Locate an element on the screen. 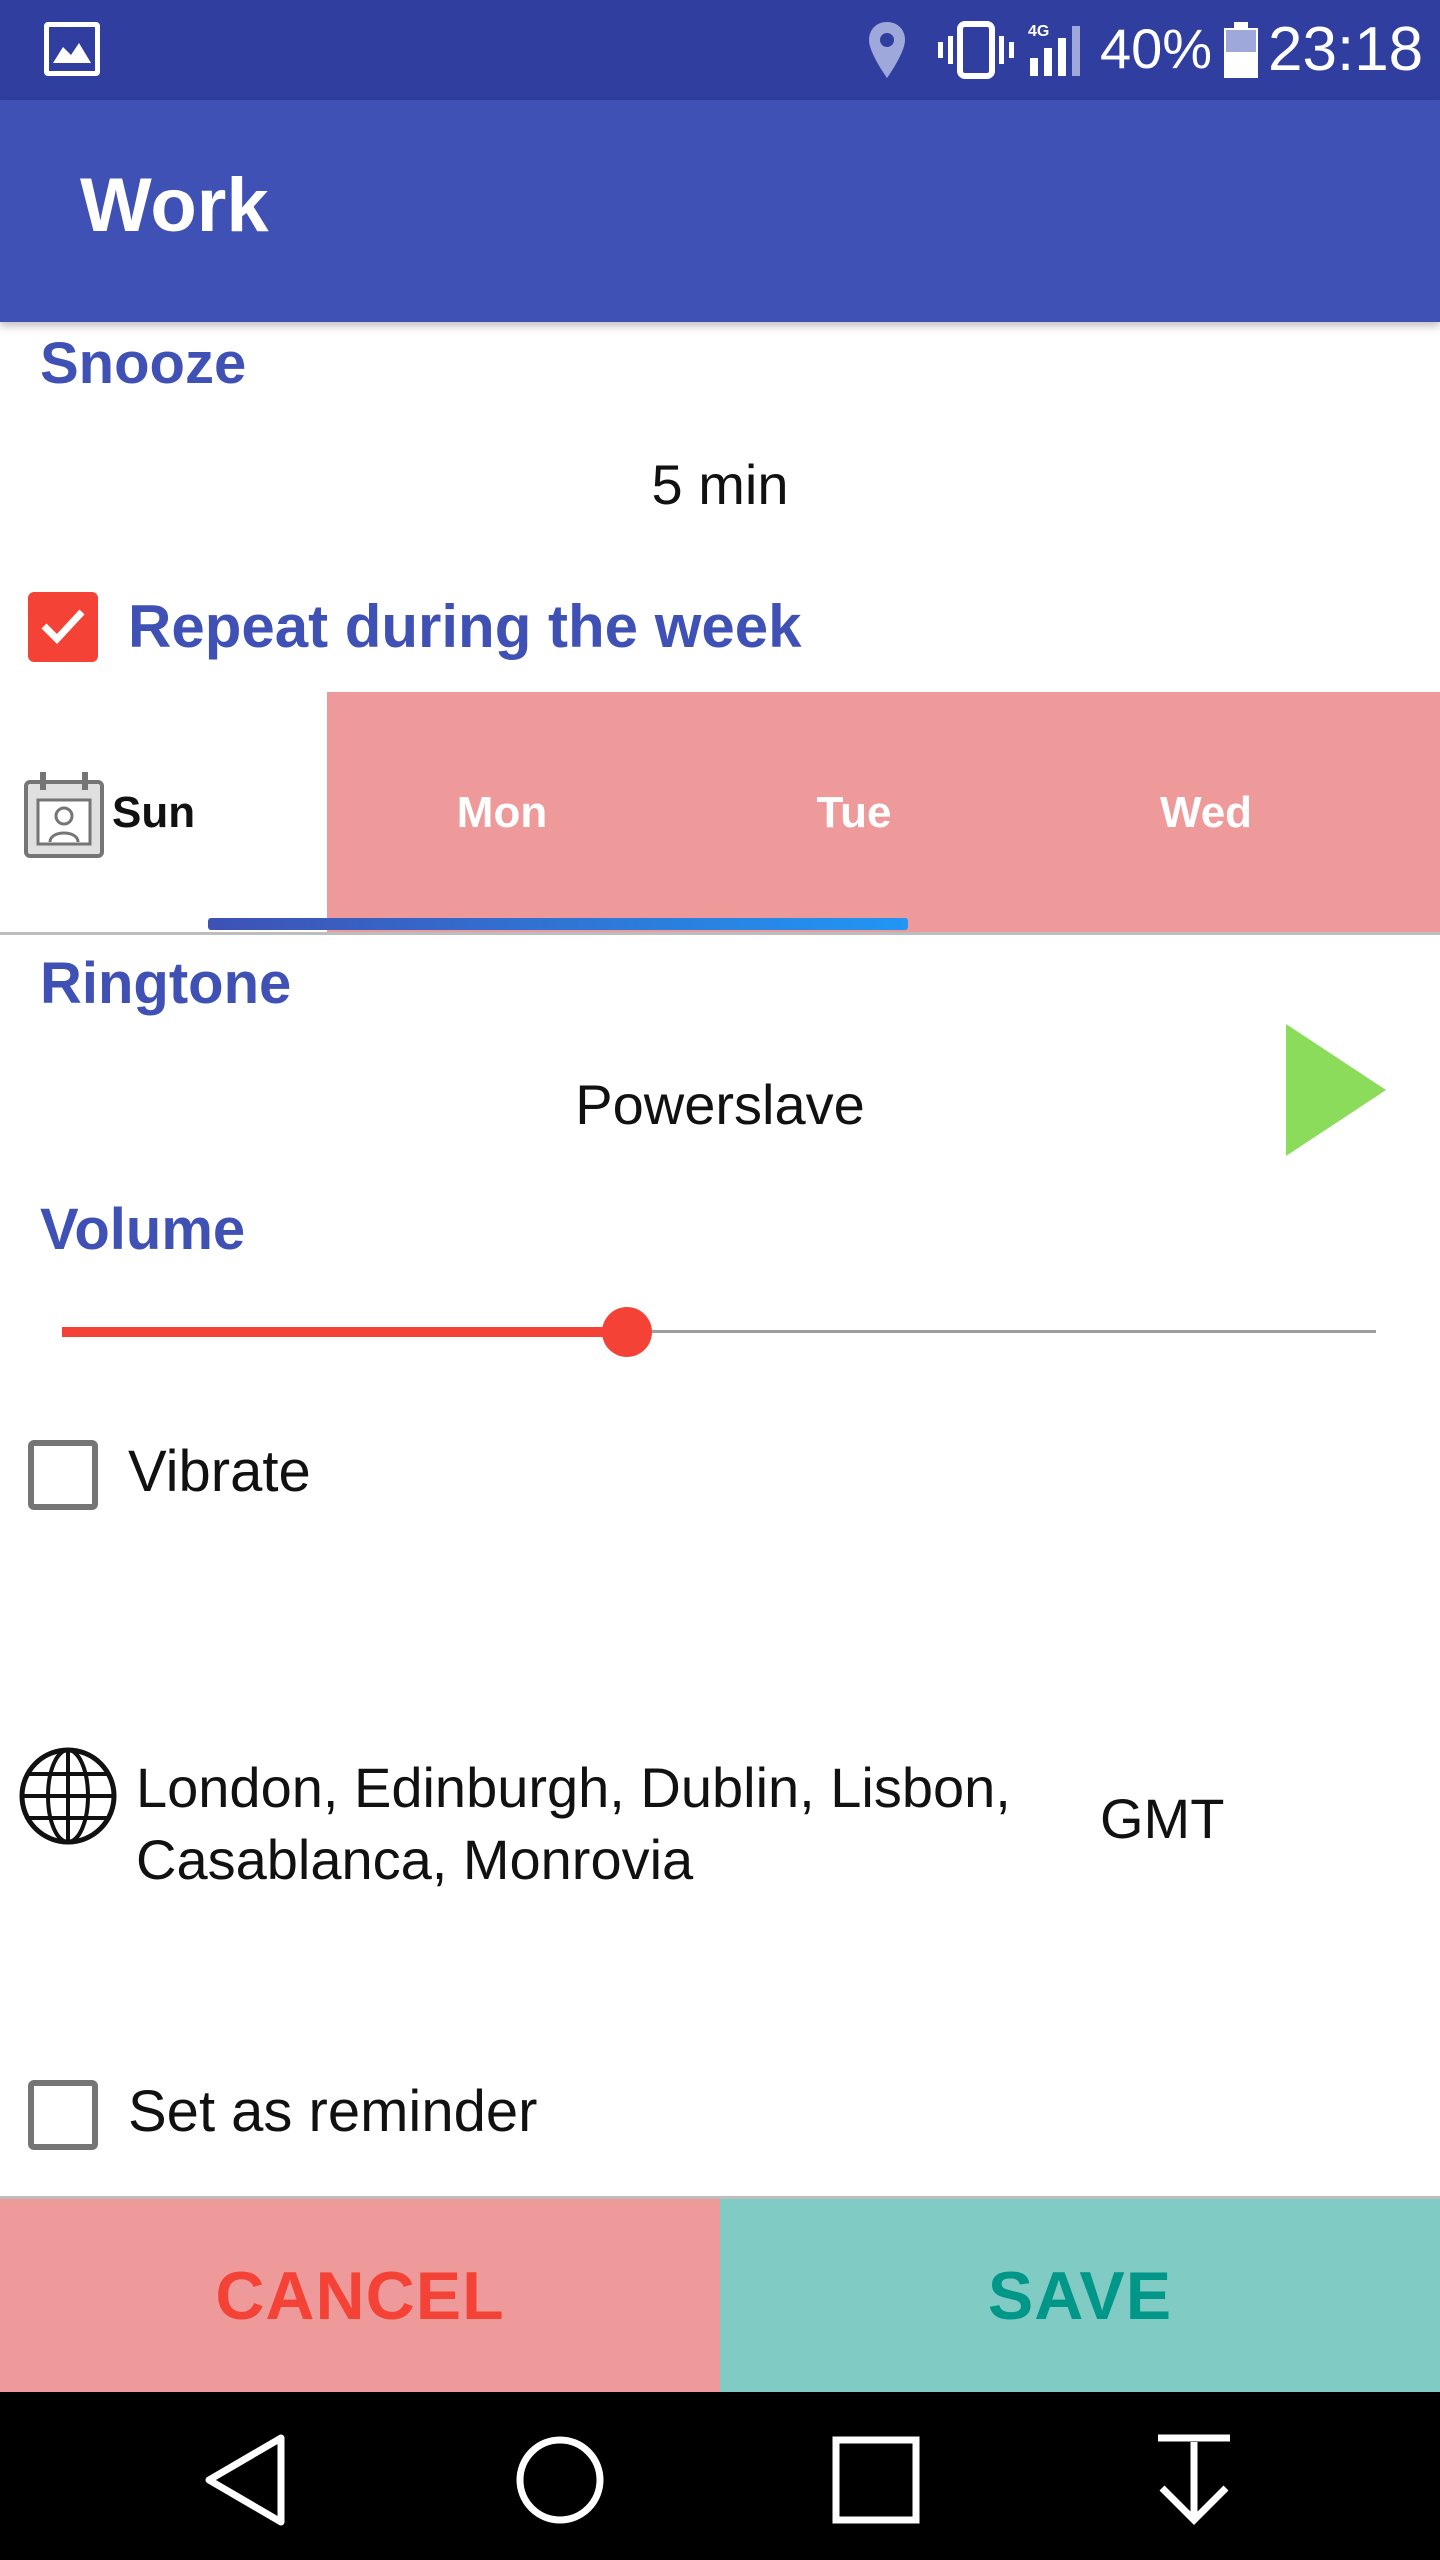 Image resolution: width=1440 pixels, height=2560 pixels. battery-percent: 40% is located at coordinates (1156, 48).